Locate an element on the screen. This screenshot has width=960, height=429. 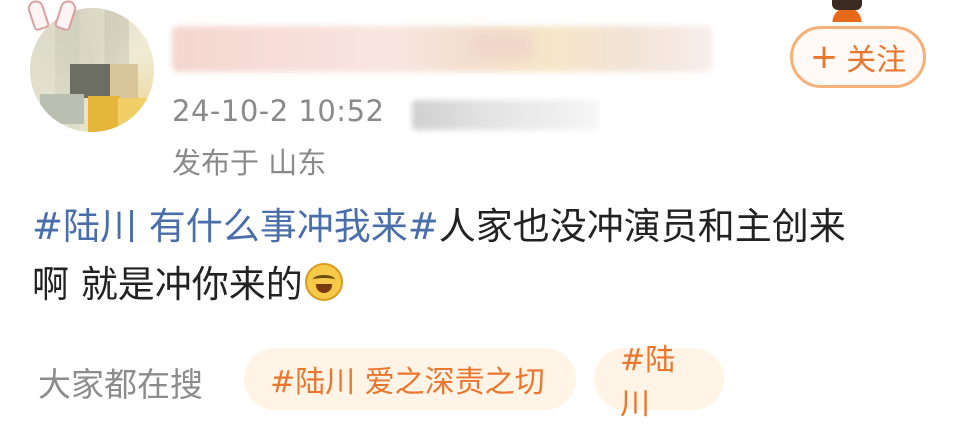
username-blurred is located at coordinates (442, 49).